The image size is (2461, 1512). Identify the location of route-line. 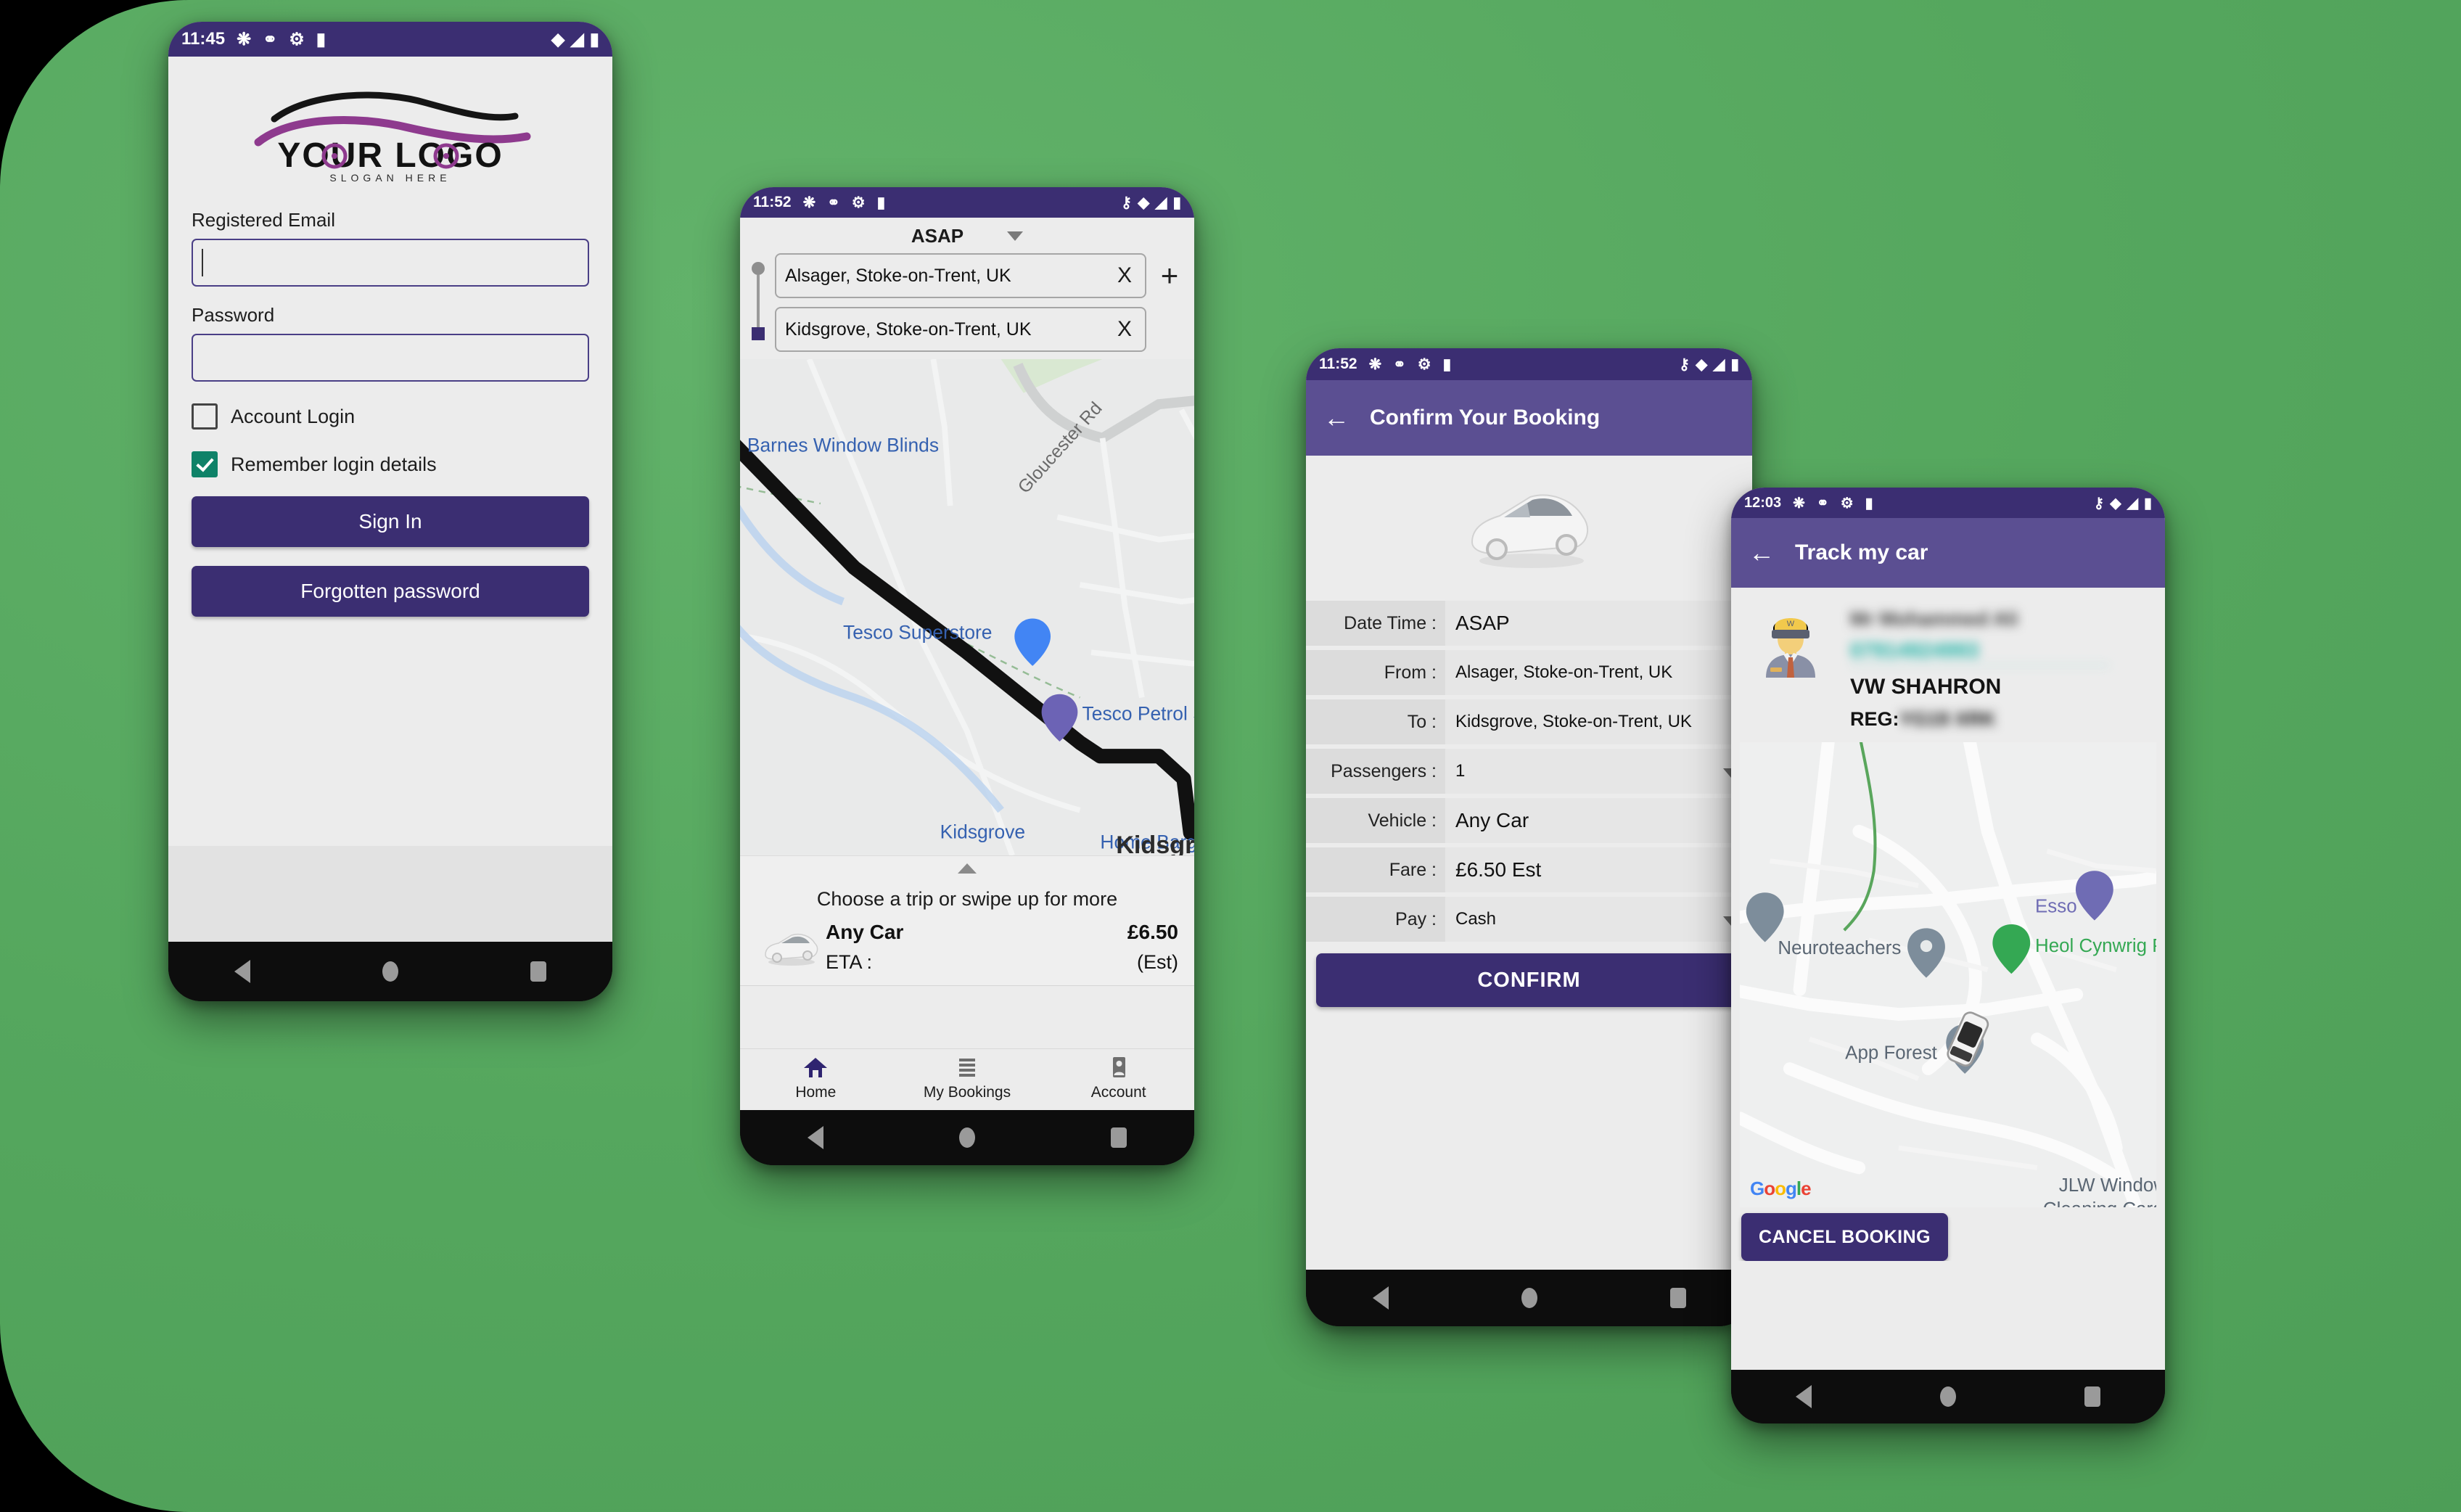
(758, 301).